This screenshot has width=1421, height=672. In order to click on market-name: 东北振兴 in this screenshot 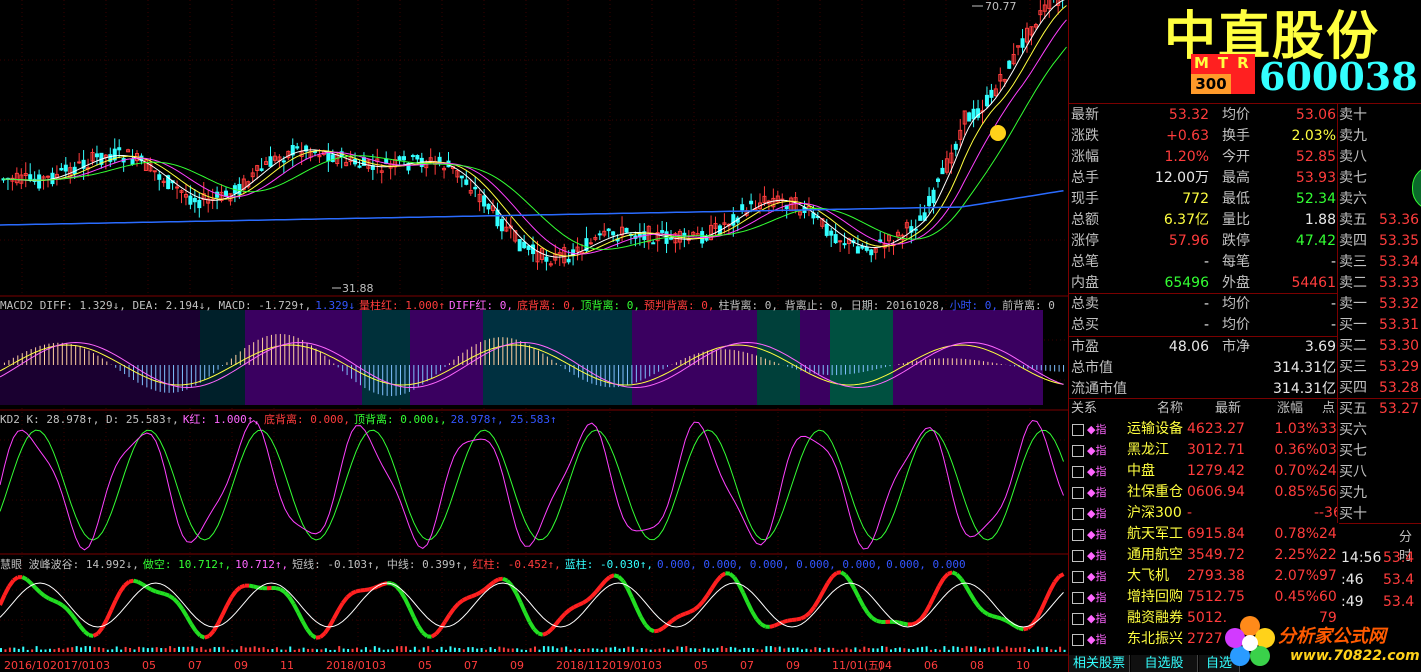, I will do `click(1155, 639)`.